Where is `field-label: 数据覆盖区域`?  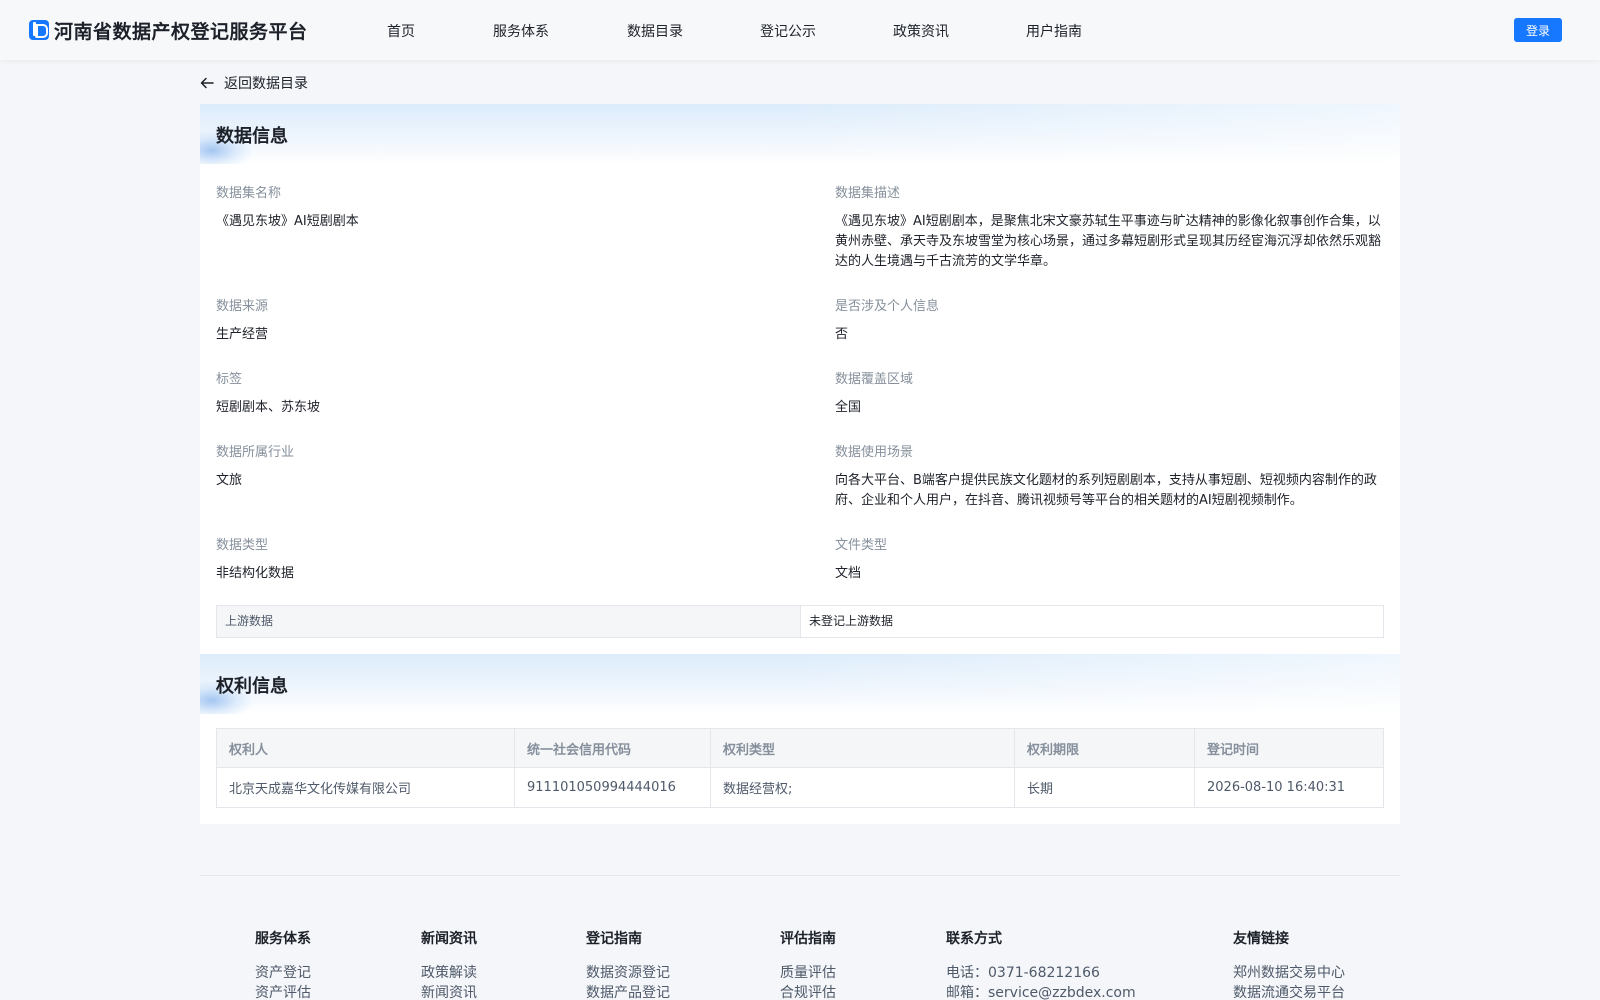
field-label: 数据覆盖区域 is located at coordinates (874, 379).